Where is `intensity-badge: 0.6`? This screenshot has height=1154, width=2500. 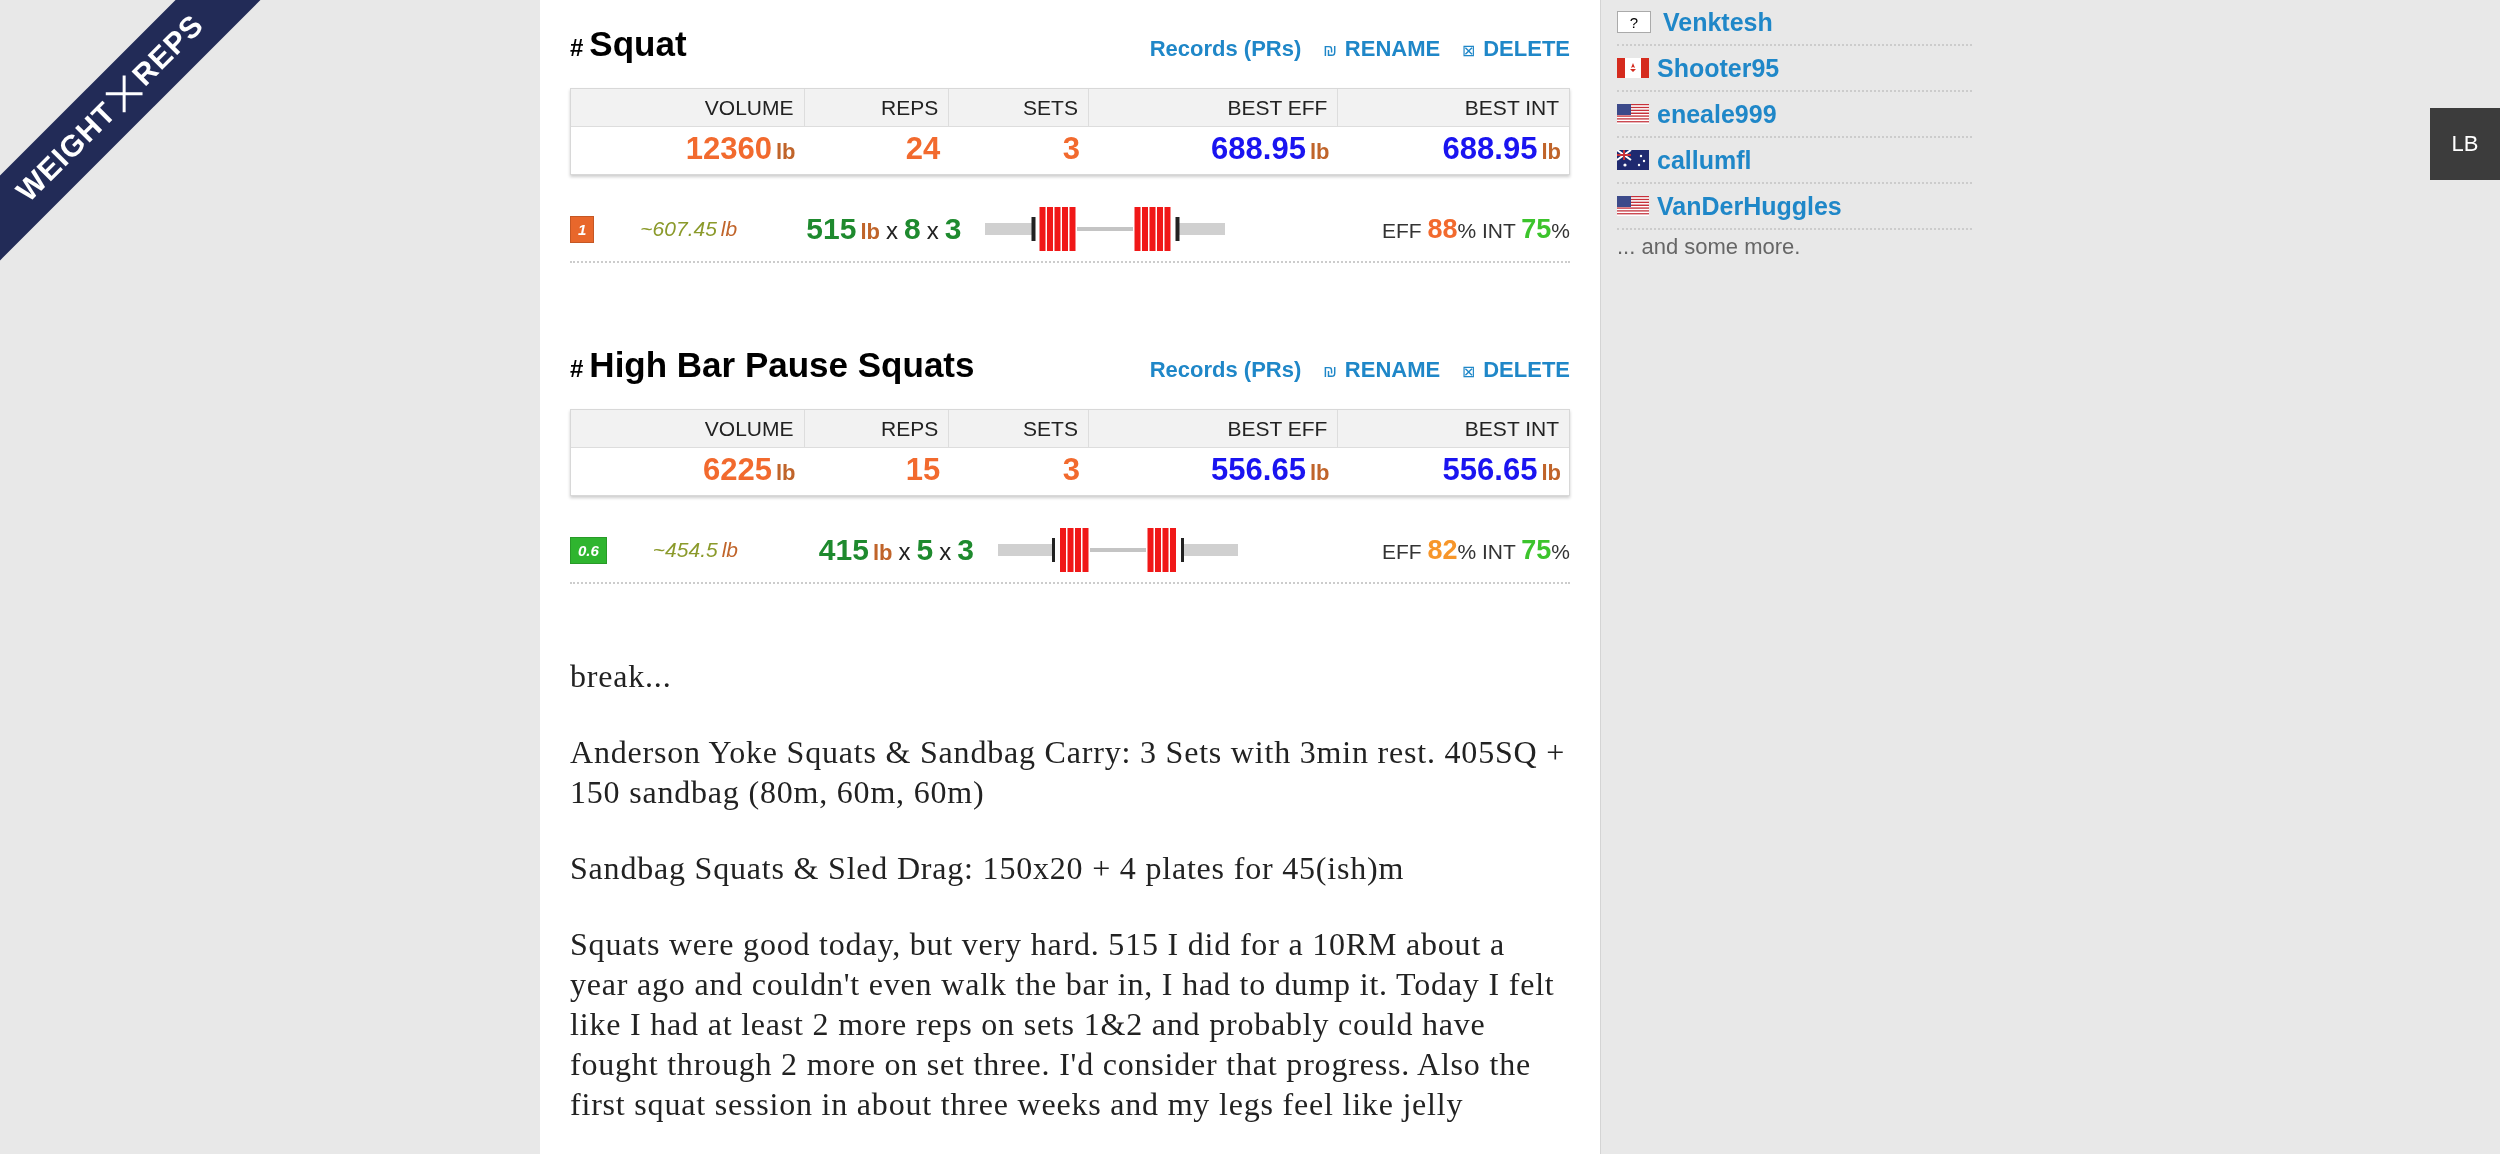
intensity-badge: 0.6 is located at coordinates (588, 550).